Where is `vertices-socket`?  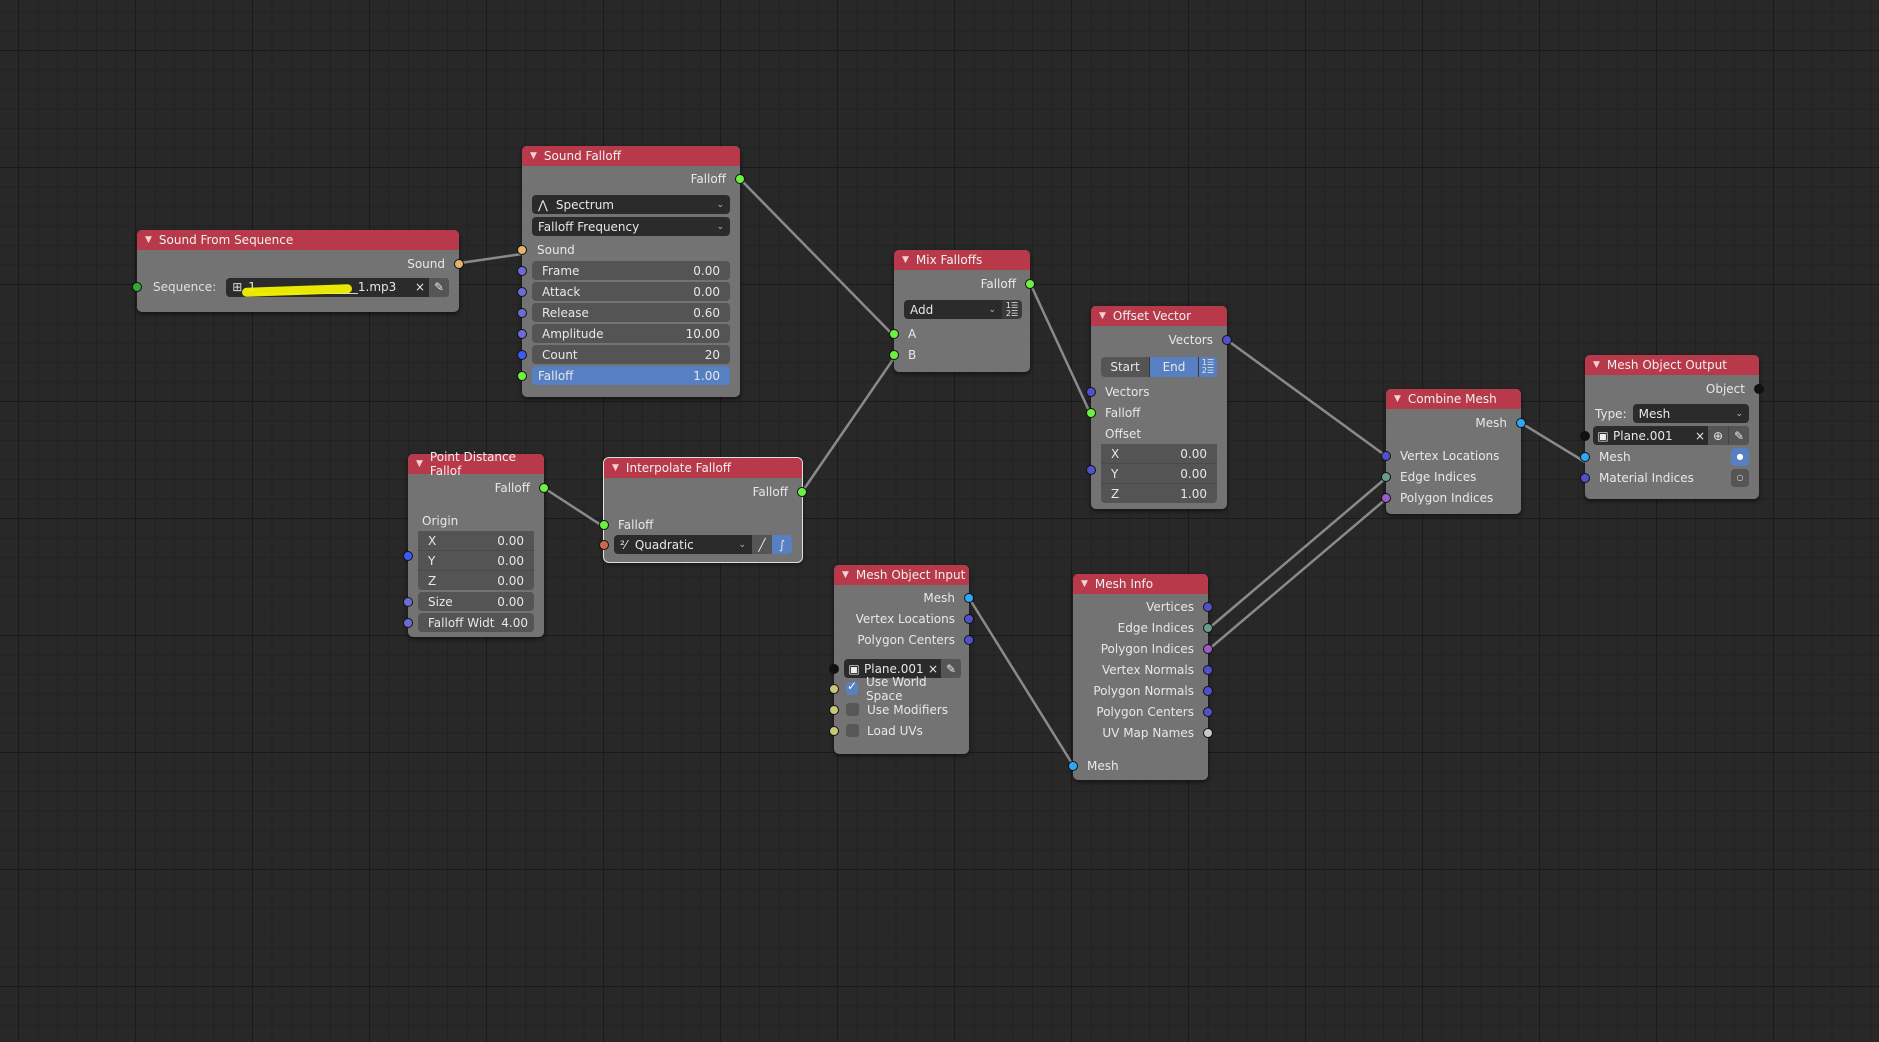
vertices-socket is located at coordinates (1208, 606).